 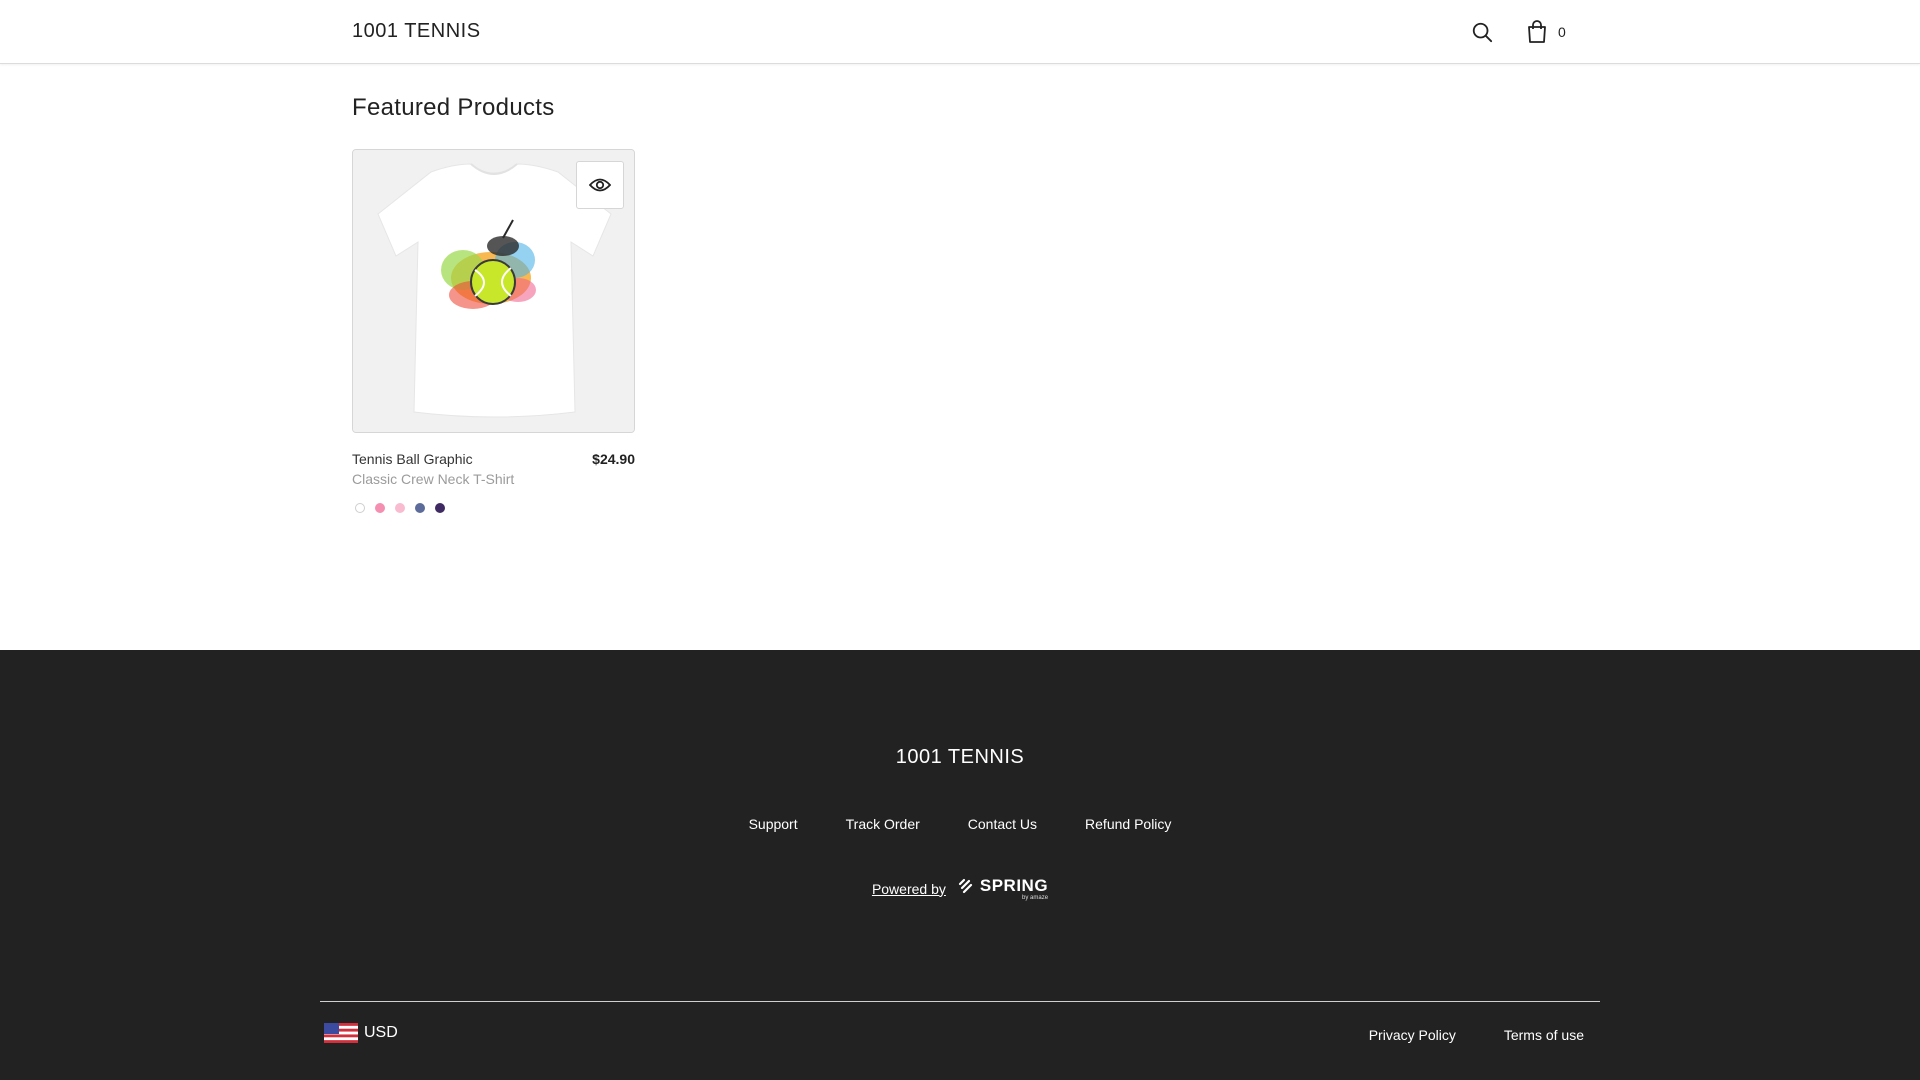 I want to click on footer-link-refund-policy: Refund Policy, so click(x=1128, y=824).